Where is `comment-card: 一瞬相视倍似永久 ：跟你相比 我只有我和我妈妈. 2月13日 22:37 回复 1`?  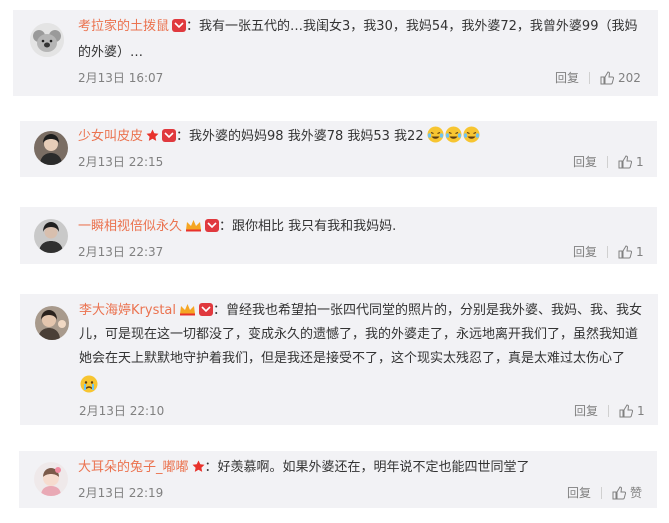
comment-card: 一瞬相视倍似永久 ：跟你相比 我只有我和我妈妈. 2月13日 22:37 回复 1 is located at coordinates (338, 235).